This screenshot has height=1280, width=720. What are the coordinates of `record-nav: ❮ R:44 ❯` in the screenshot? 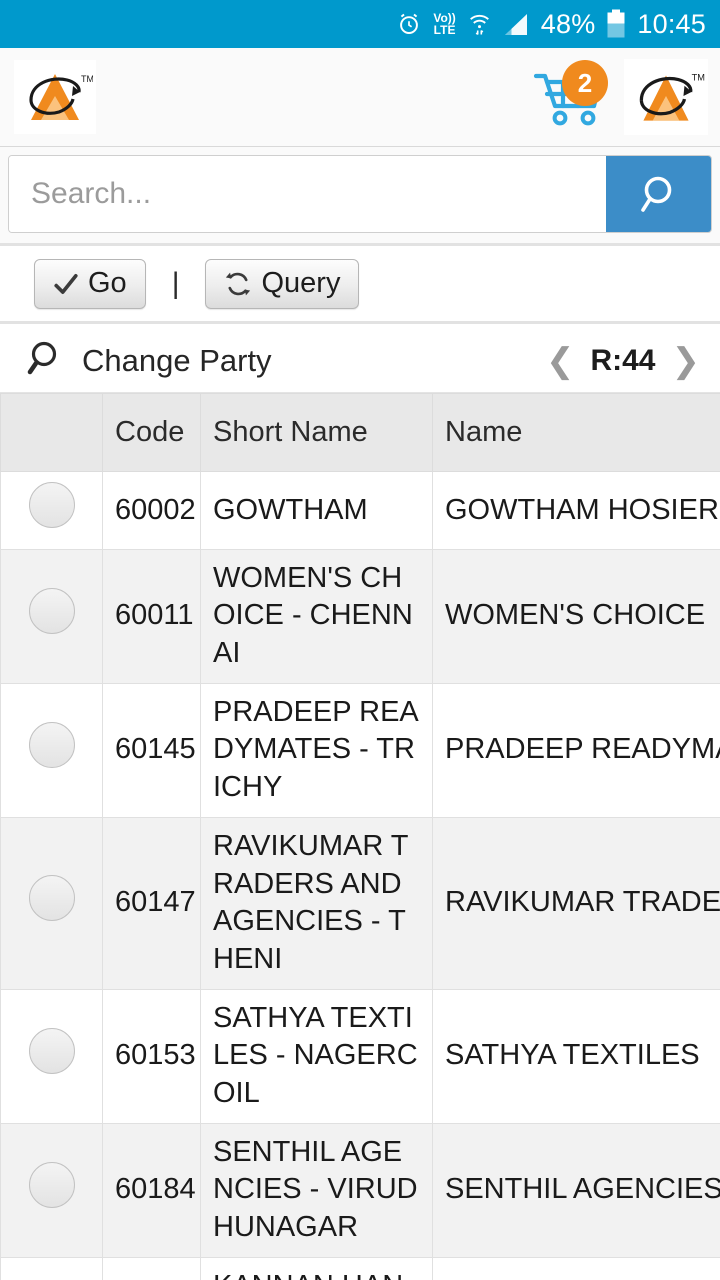 It's located at (623, 361).